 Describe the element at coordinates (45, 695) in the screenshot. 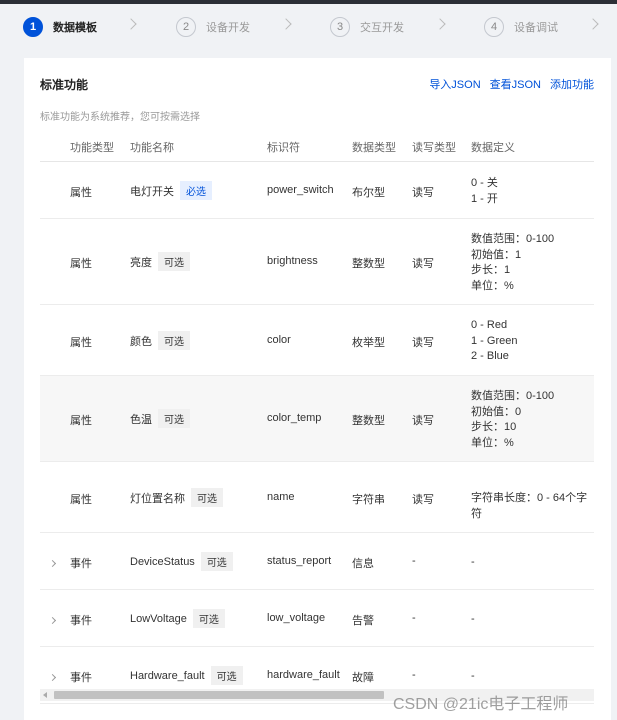

I see `scroll-left-icon` at that location.